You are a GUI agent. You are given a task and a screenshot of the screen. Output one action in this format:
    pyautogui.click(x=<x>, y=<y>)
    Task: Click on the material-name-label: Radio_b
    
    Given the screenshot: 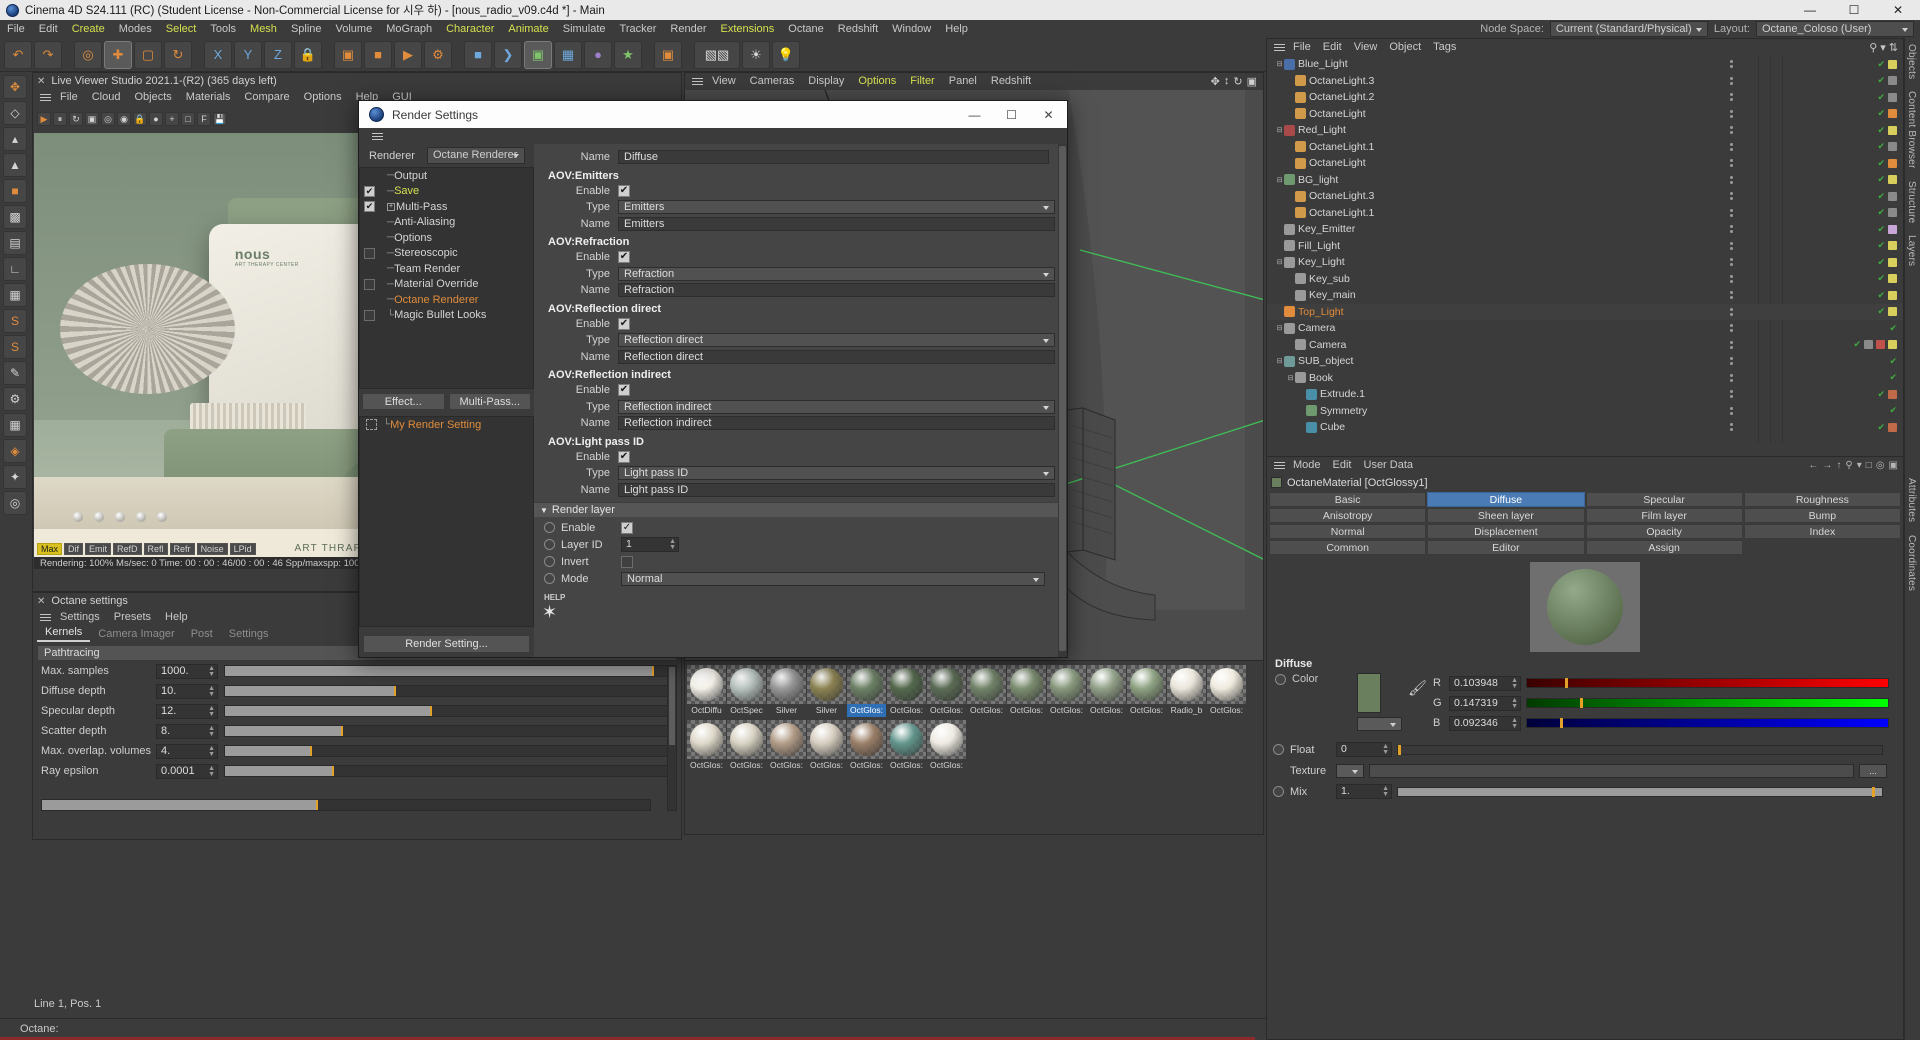 What is the action you would take?
    pyautogui.click(x=1186, y=710)
    